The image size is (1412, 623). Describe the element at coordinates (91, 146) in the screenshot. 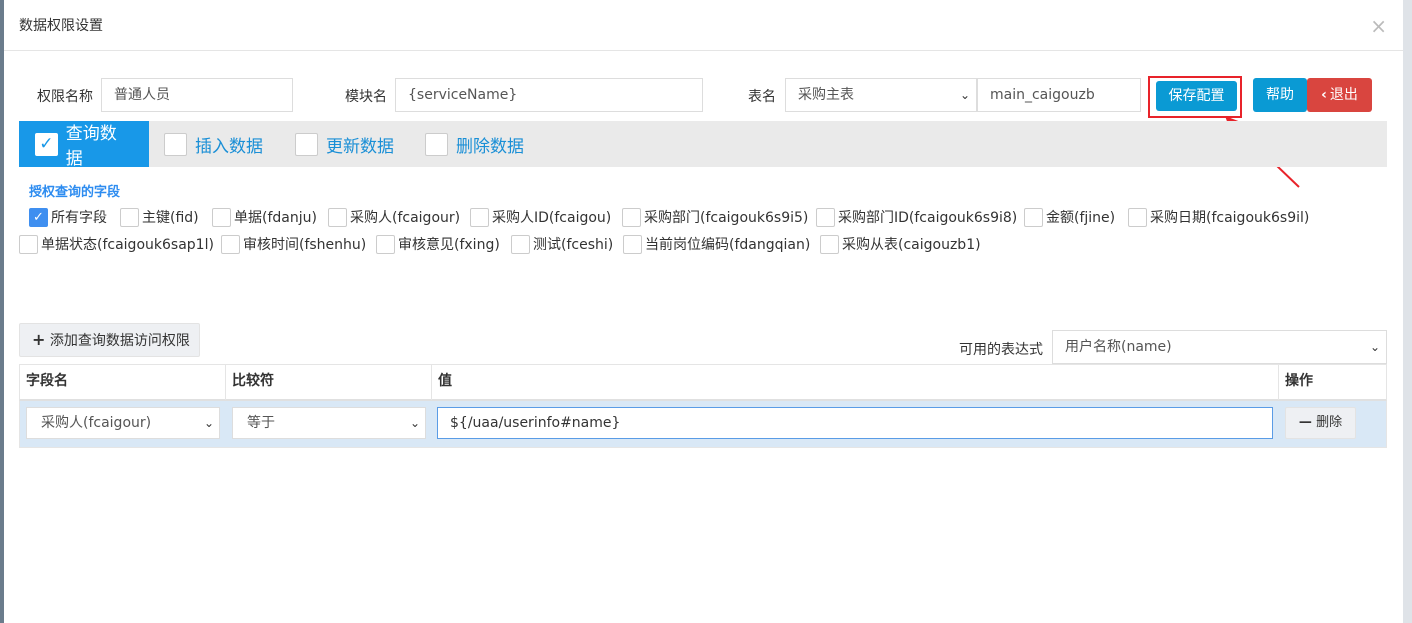

I see `tab-query-label: 查询数据` at that location.